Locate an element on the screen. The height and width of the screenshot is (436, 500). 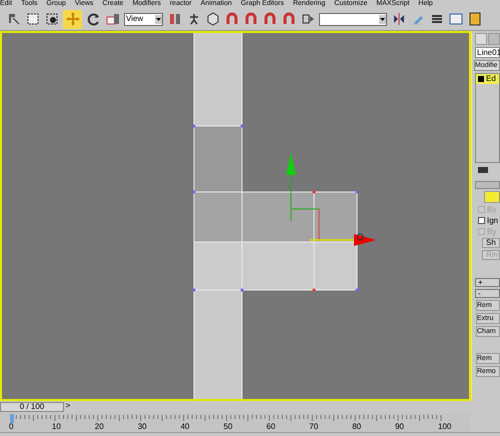
frame-number: 20 is located at coordinates (99, 426).